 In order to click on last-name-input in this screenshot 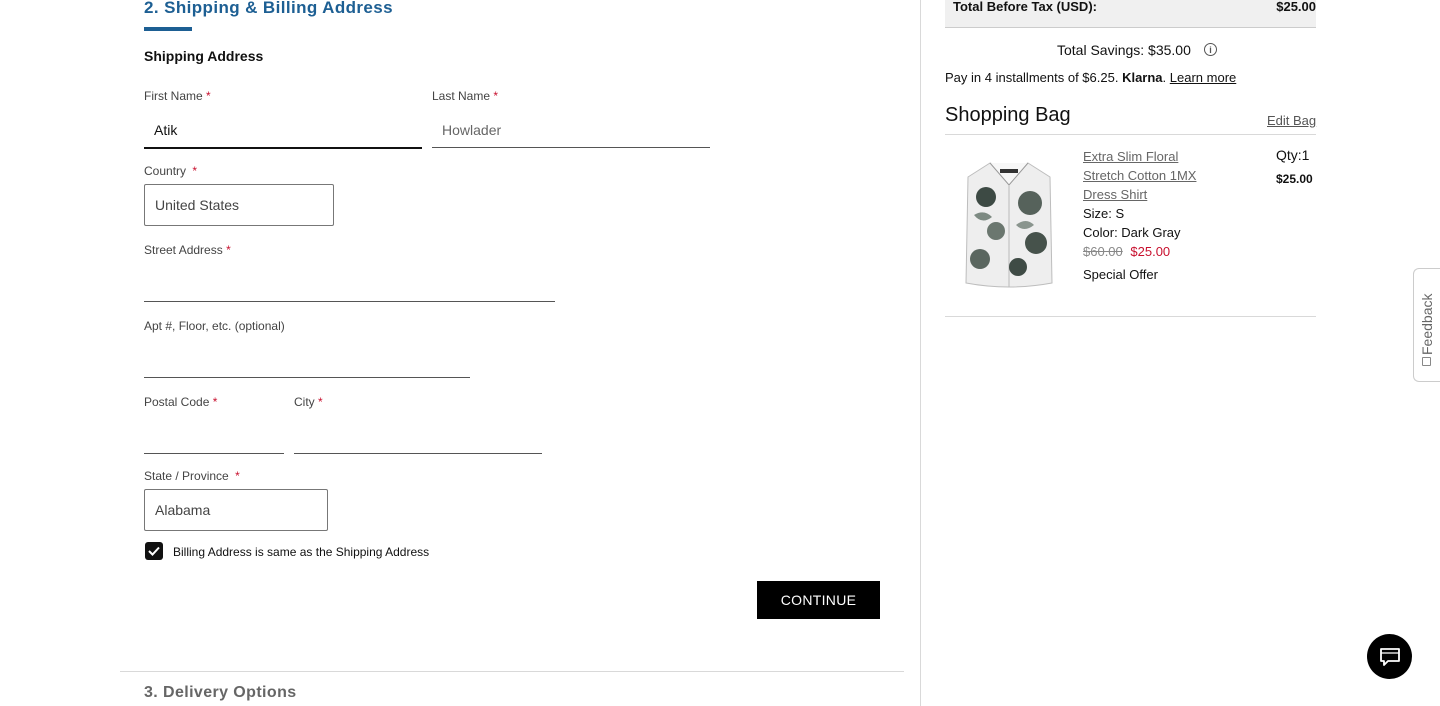, I will do `click(571, 130)`.